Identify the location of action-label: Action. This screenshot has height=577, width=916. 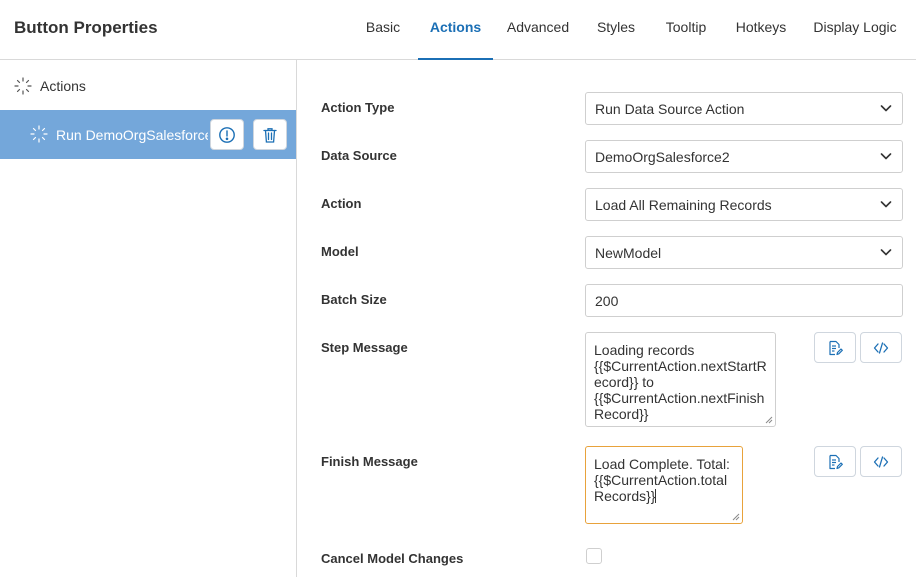
(341, 203).